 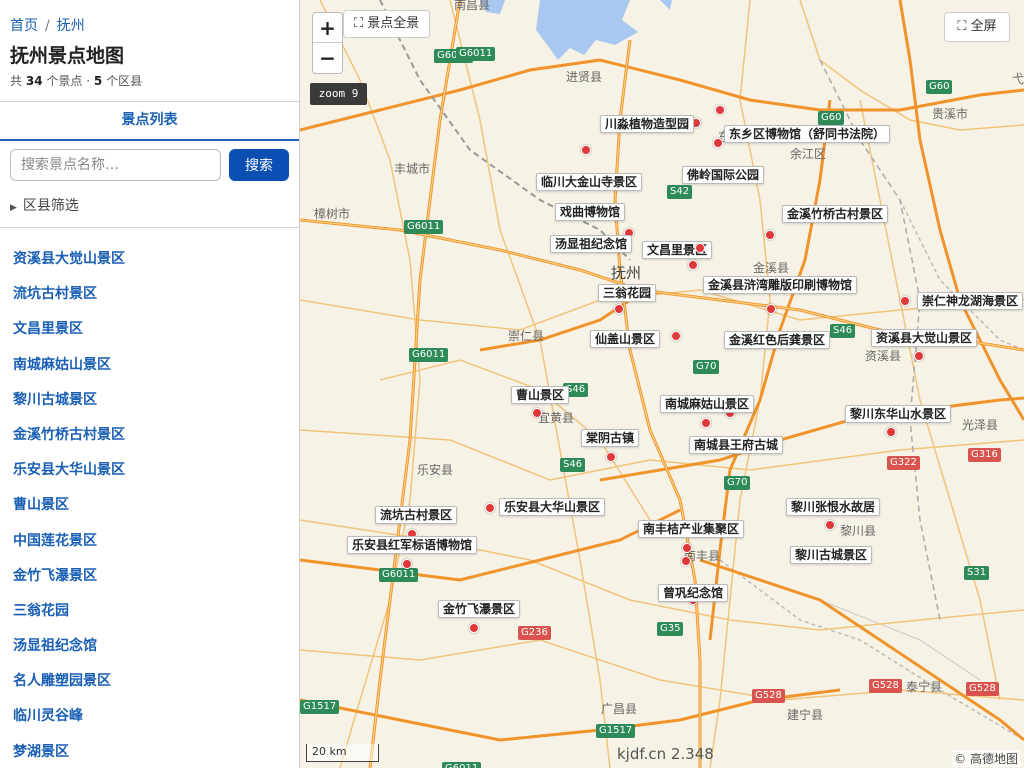 What do you see at coordinates (591, 244) in the screenshot?
I see `poi-label: 汤显祖纪念馆` at bounding box center [591, 244].